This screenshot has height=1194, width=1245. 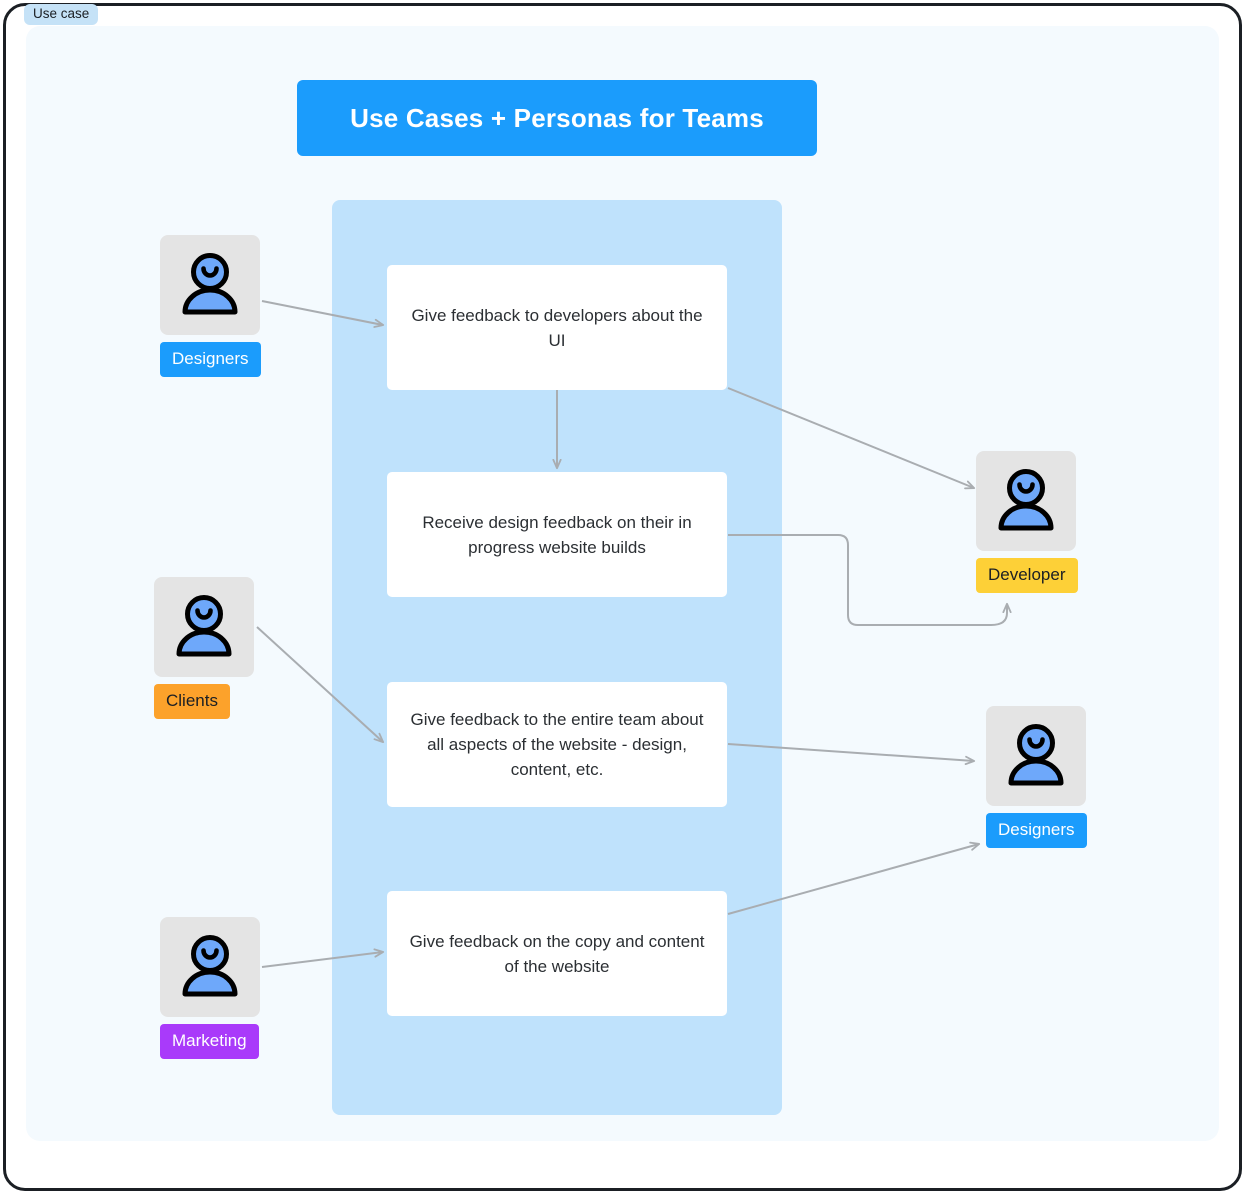 What do you see at coordinates (557, 327) in the screenshot?
I see `use-case-box: Give feedback to developers about the UI` at bounding box center [557, 327].